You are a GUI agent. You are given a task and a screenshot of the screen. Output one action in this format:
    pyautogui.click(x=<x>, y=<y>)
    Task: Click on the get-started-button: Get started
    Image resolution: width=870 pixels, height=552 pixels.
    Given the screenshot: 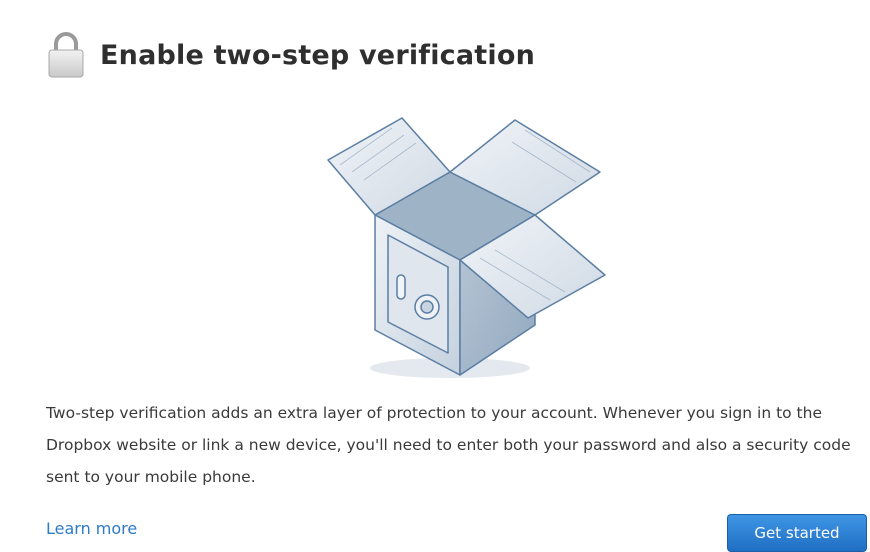 What is the action you would take?
    pyautogui.click(x=797, y=533)
    